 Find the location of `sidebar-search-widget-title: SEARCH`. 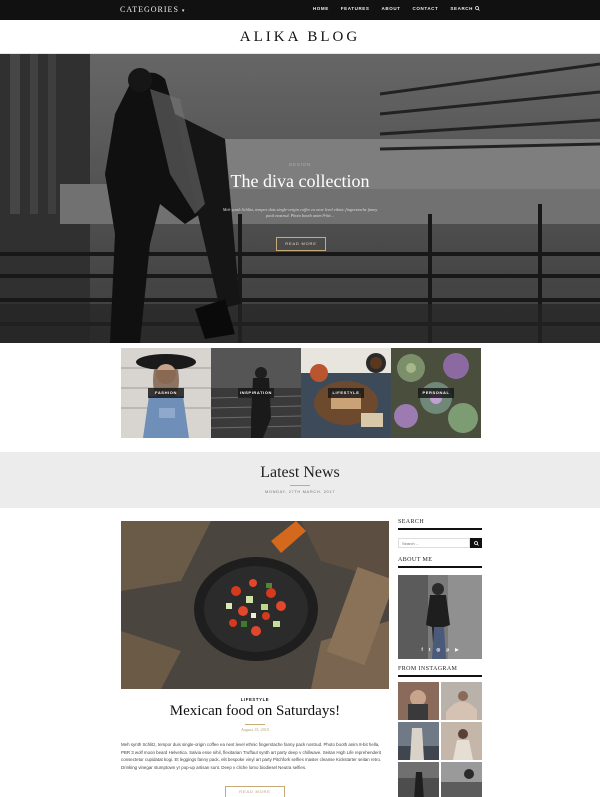

sidebar-search-widget-title: SEARCH is located at coordinates (440, 524).